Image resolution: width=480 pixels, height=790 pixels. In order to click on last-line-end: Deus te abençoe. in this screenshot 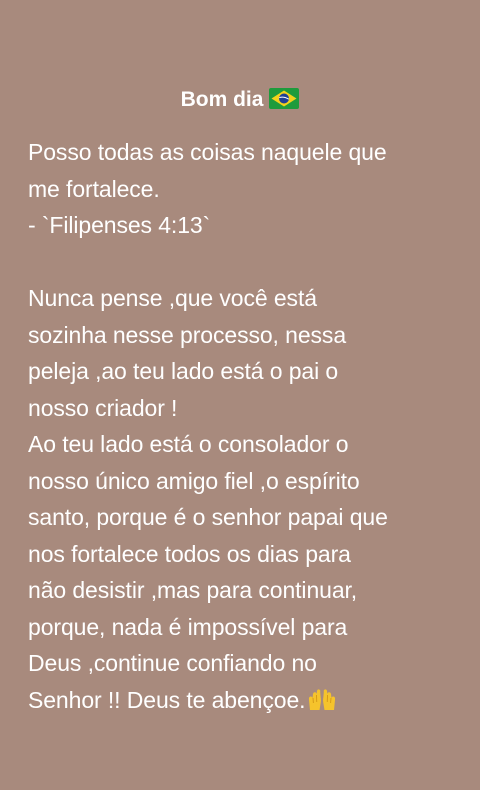, I will do `click(213, 699)`.